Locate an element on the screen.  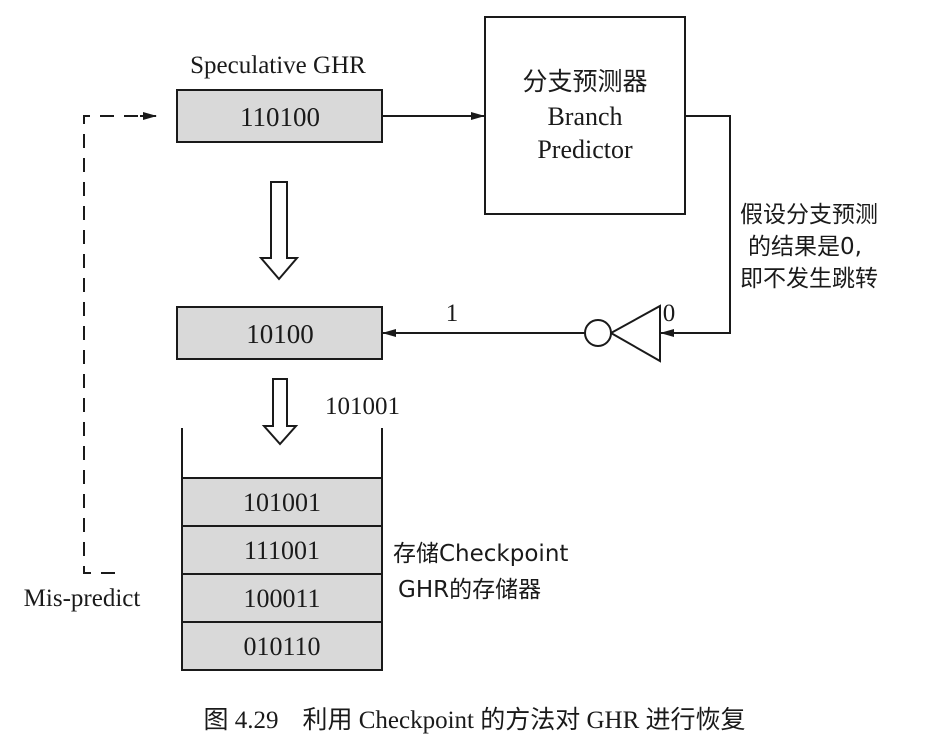
speculative-ghr-label: Speculative GHR is located at coordinates (278, 65).